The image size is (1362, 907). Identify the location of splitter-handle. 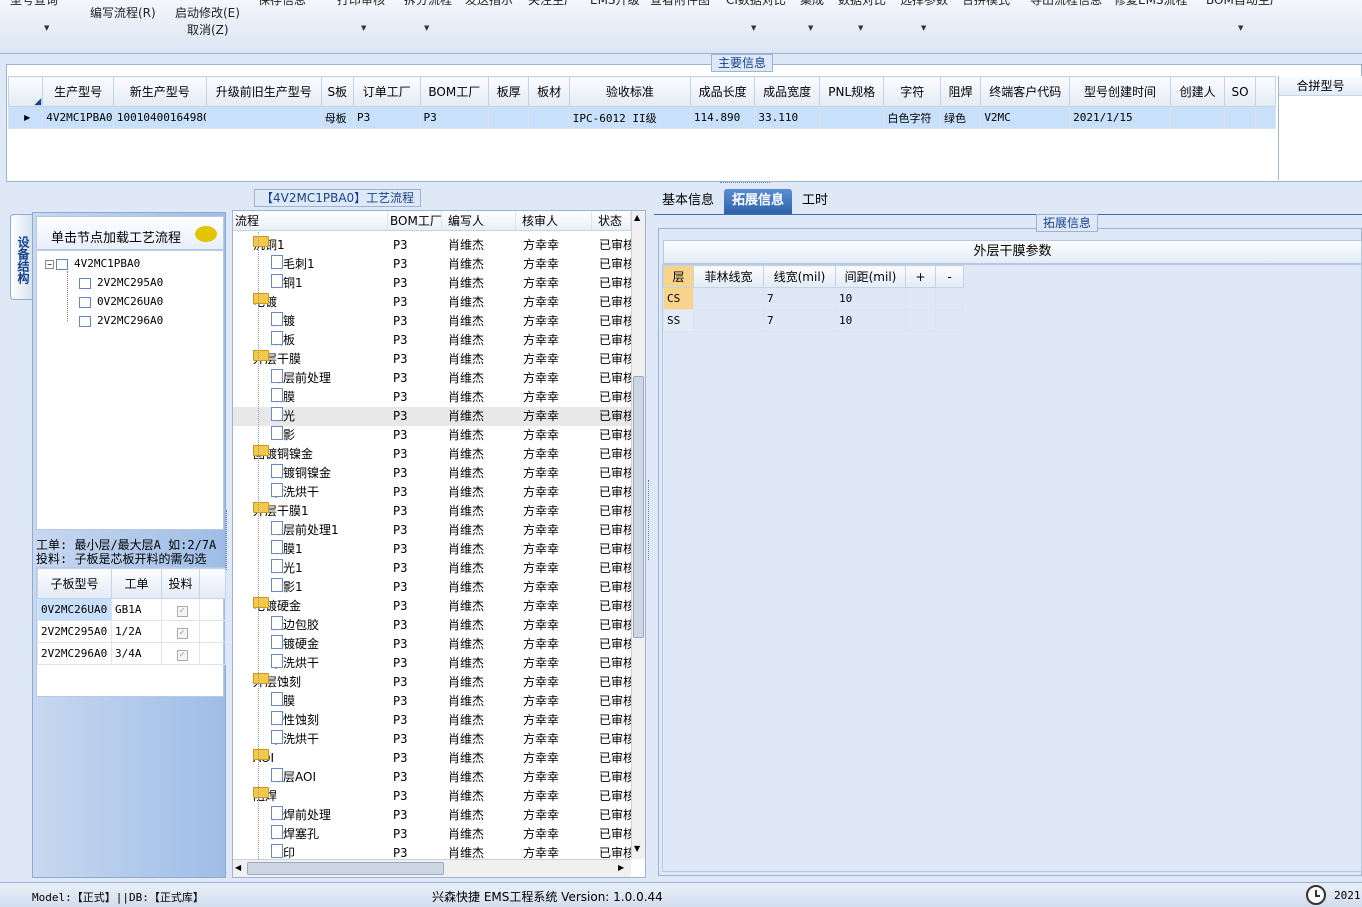
(228, 540).